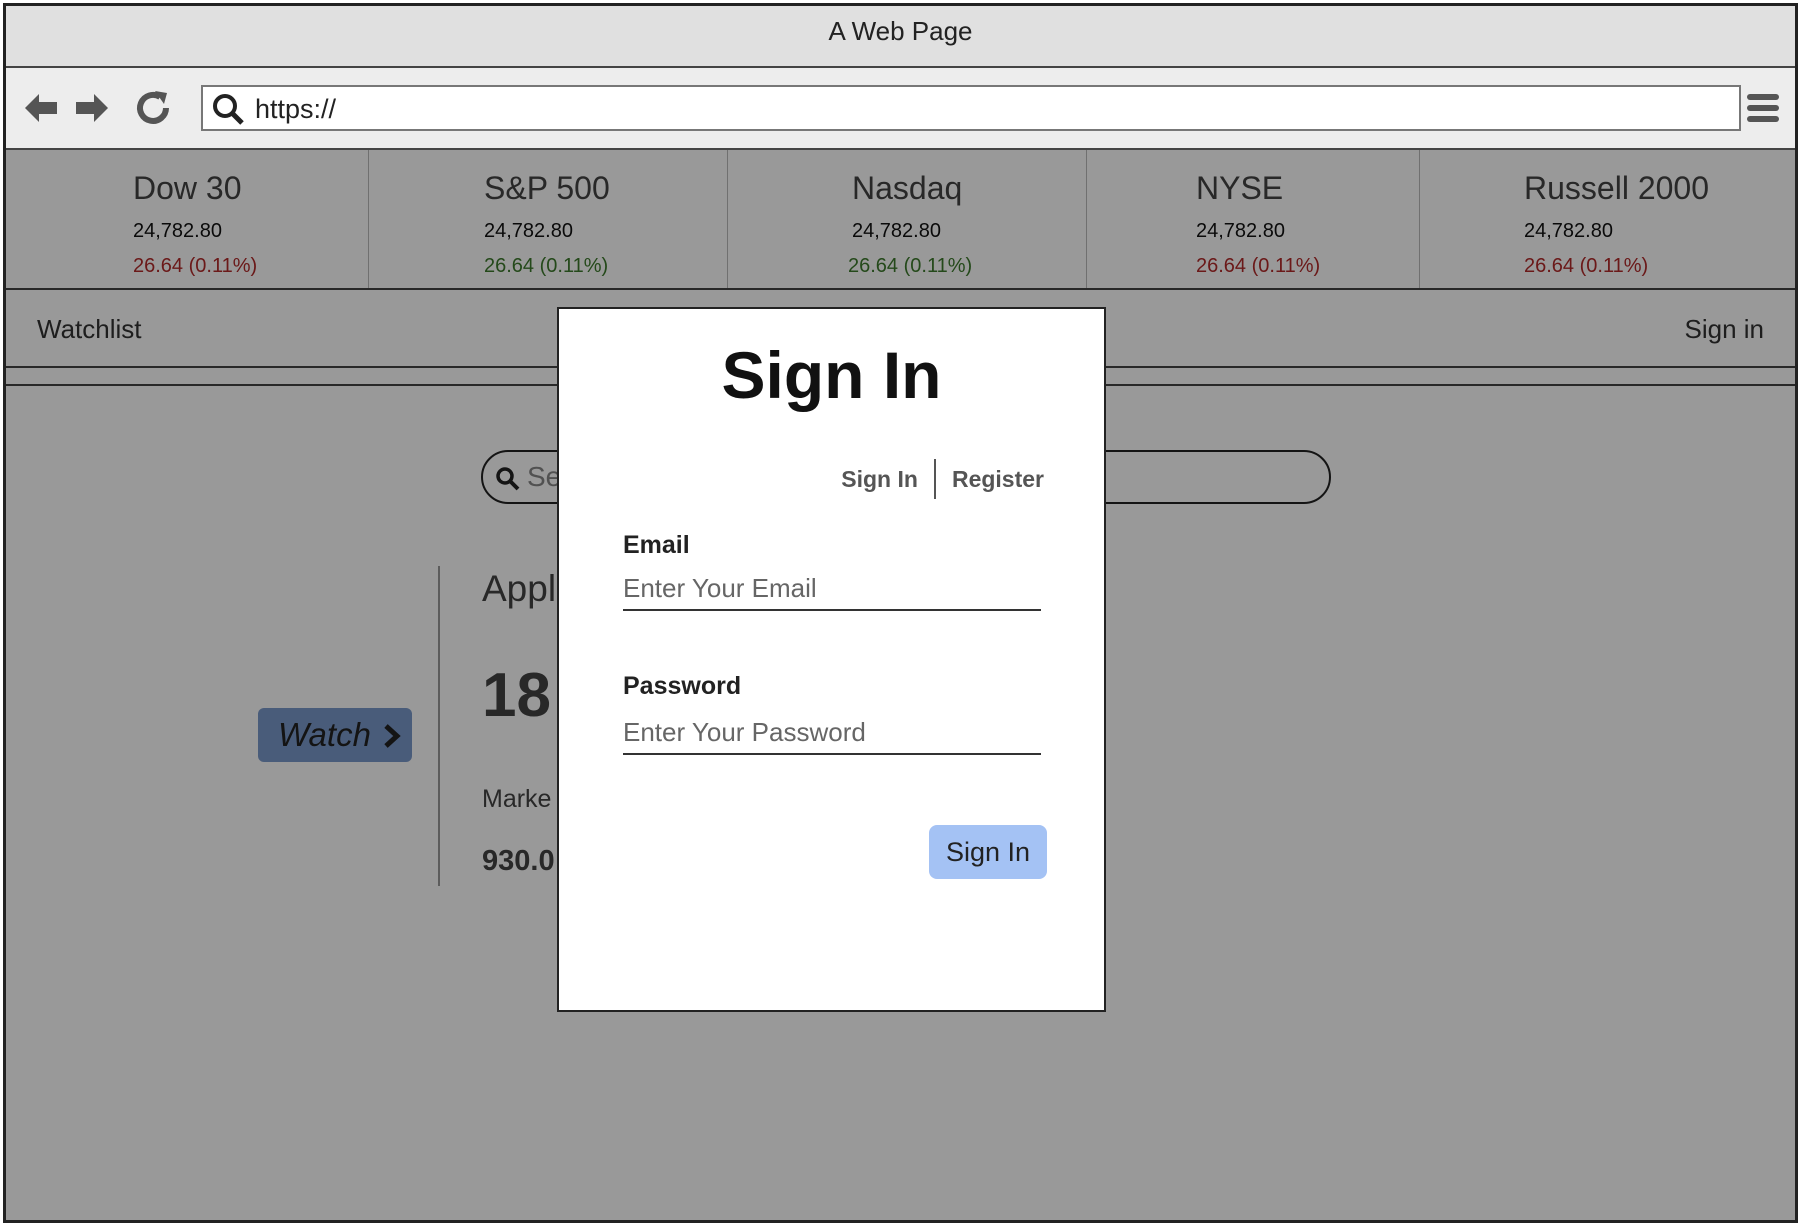 Image resolution: width=1804 pixels, height=1228 pixels. Describe the element at coordinates (153, 108) in the screenshot. I see `reload-icon` at that location.